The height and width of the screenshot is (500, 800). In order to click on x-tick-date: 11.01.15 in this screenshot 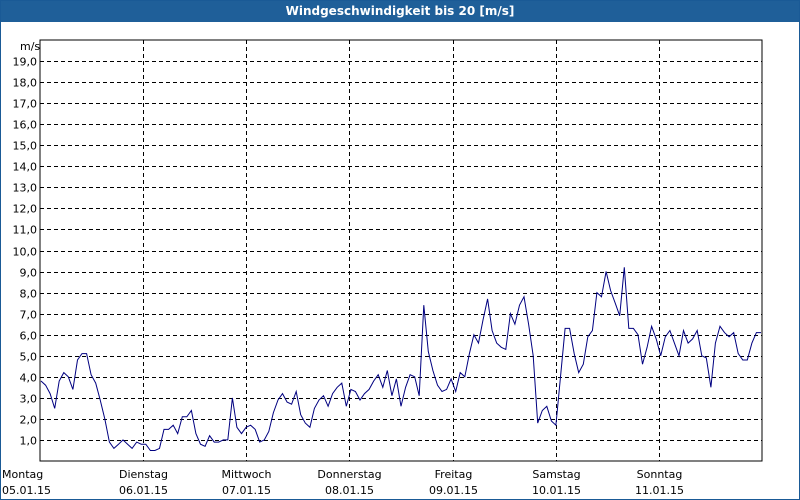, I will do `click(659, 490)`.